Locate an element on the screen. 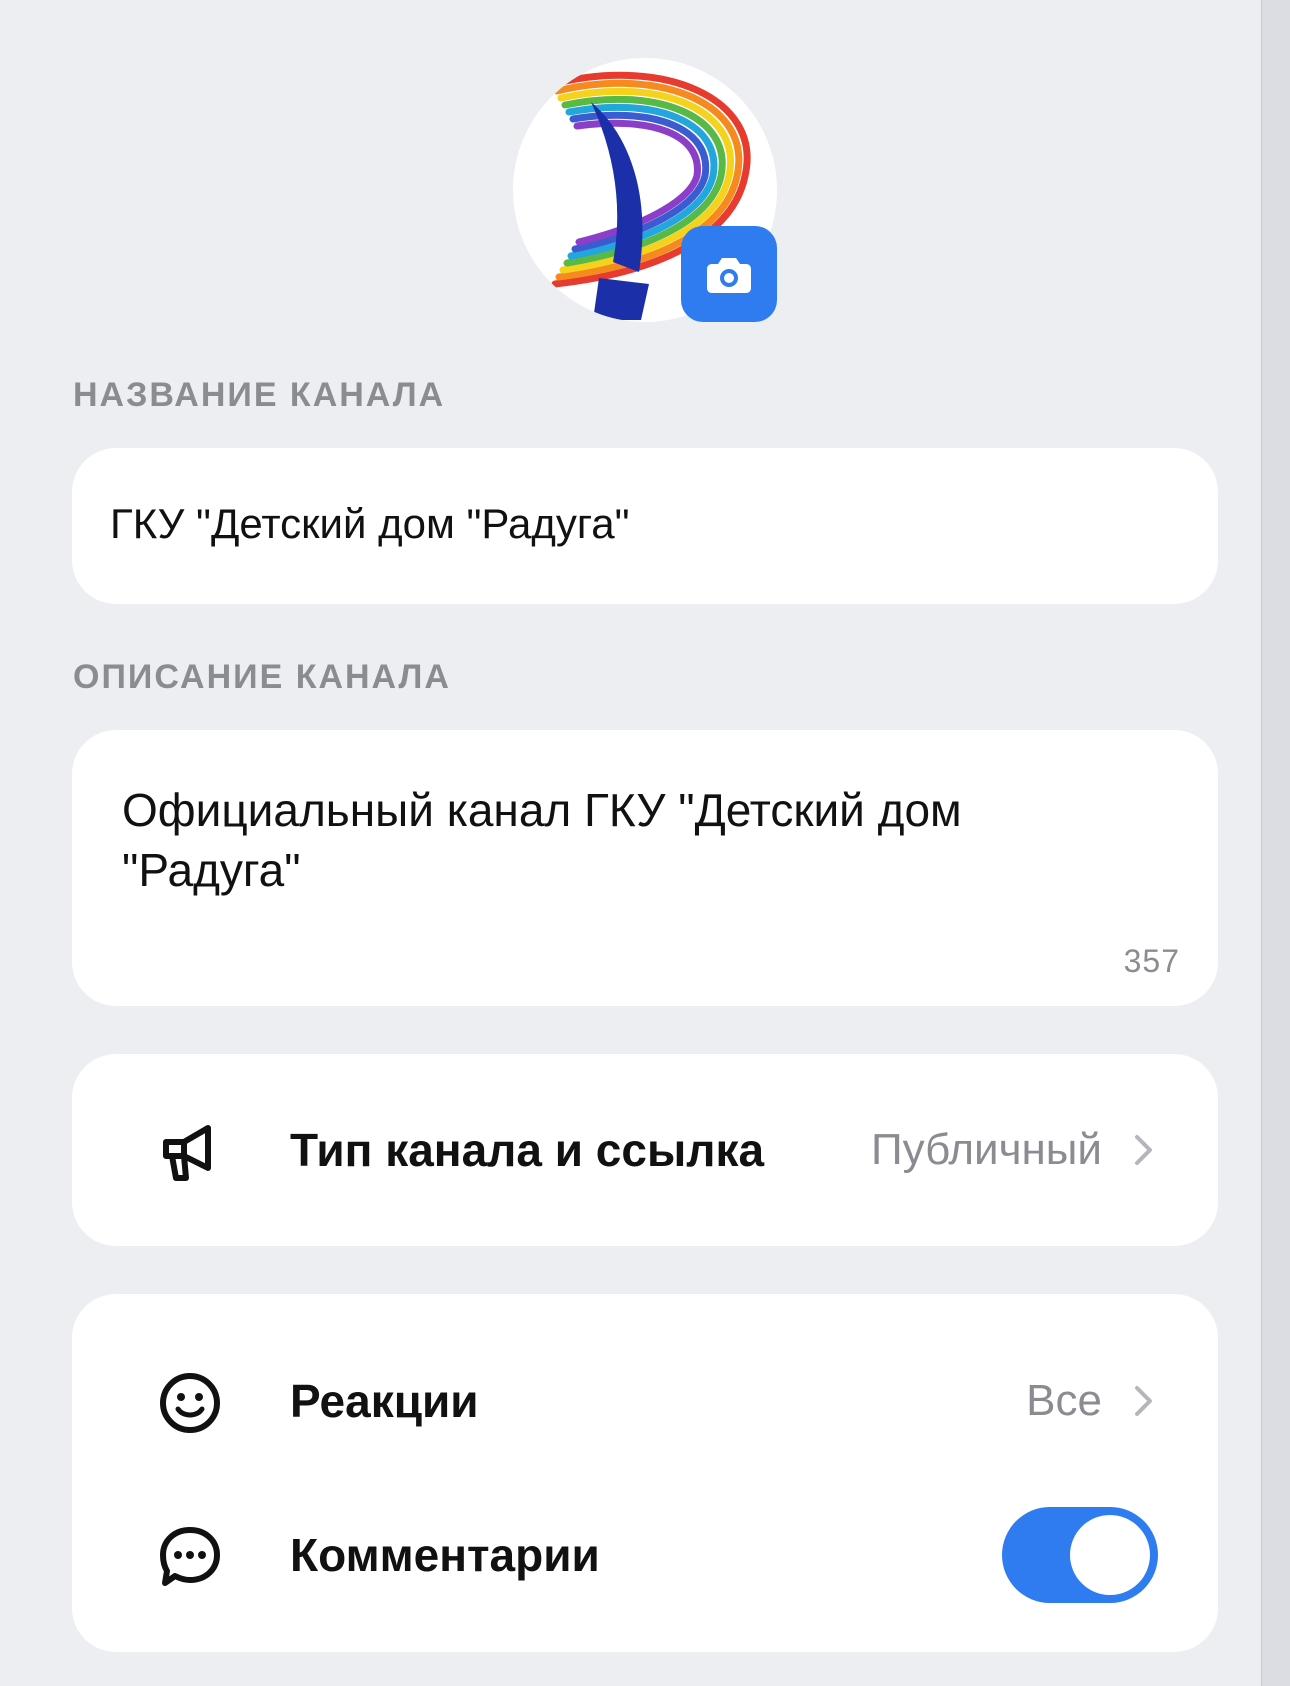 The width and height of the screenshot is (1290, 1686). channel-name-field: ГКУ "Детский дом "Радуга" is located at coordinates (645, 526).